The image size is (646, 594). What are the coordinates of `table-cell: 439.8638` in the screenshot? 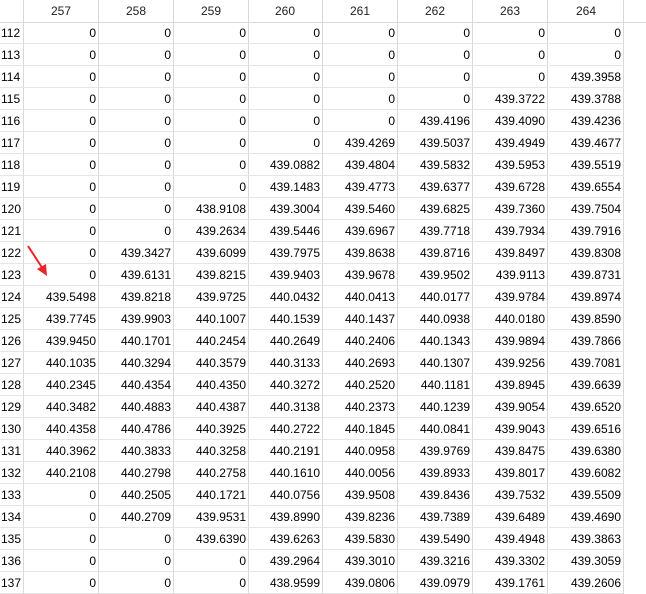 It's located at (360, 253).